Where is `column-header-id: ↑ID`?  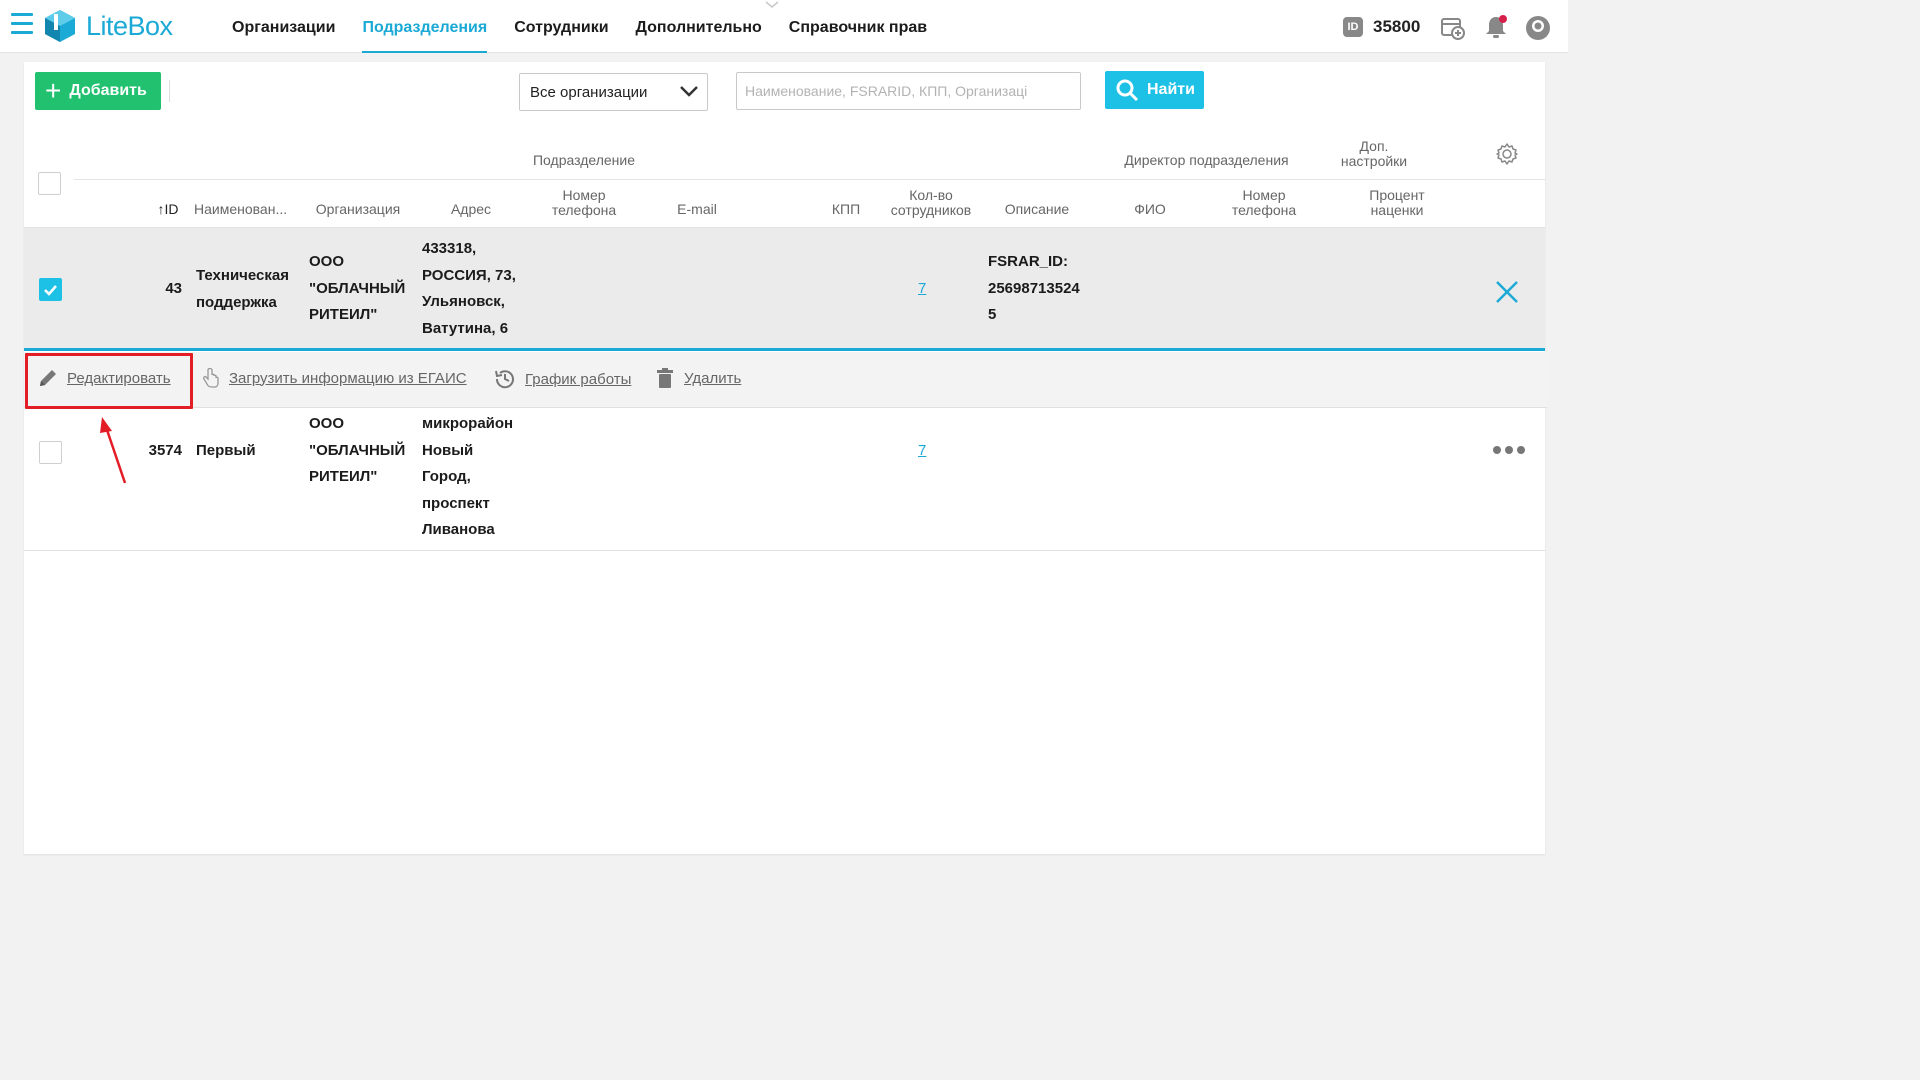 column-header-id: ↑ID is located at coordinates (168, 209).